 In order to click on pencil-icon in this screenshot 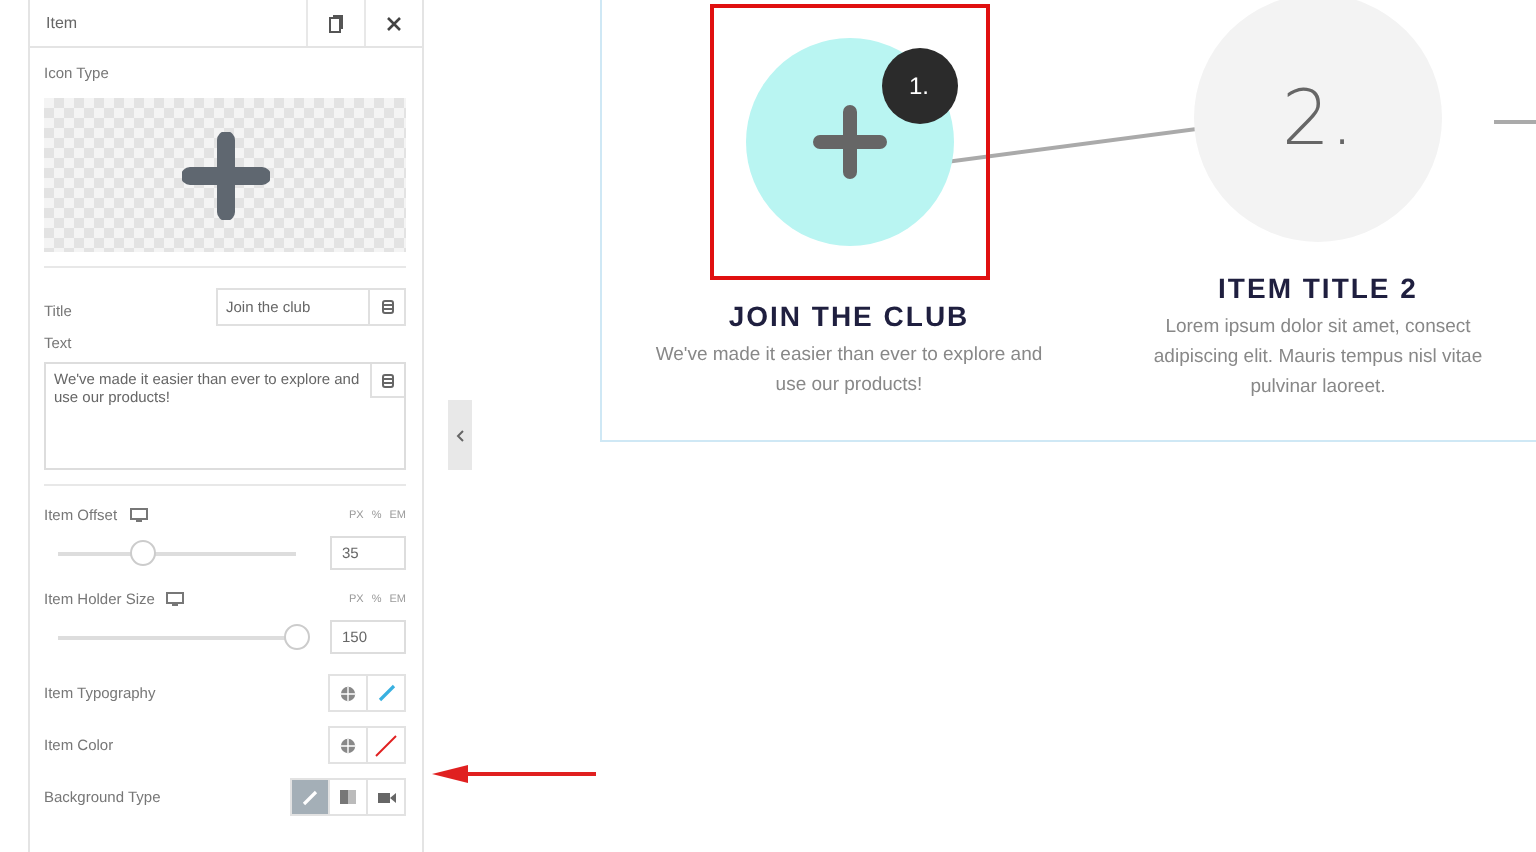, I will do `click(386, 693)`.